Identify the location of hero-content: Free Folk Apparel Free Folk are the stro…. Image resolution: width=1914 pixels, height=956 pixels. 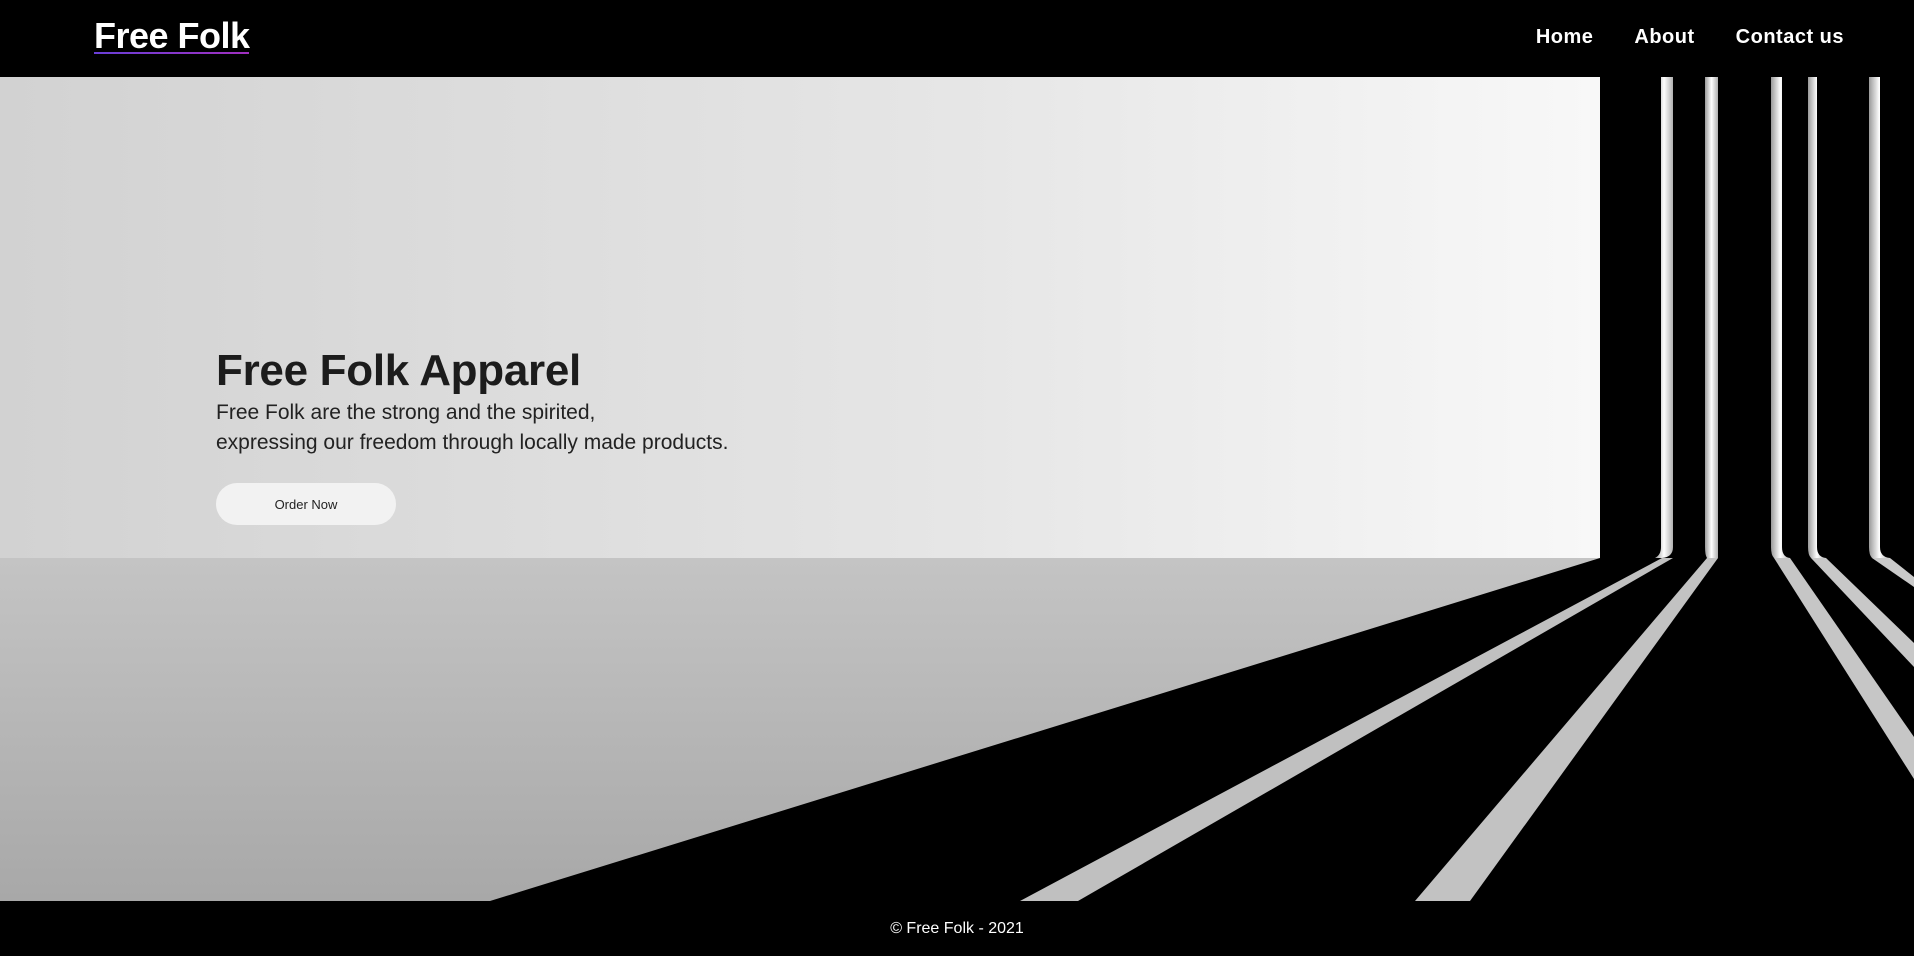
(472, 434).